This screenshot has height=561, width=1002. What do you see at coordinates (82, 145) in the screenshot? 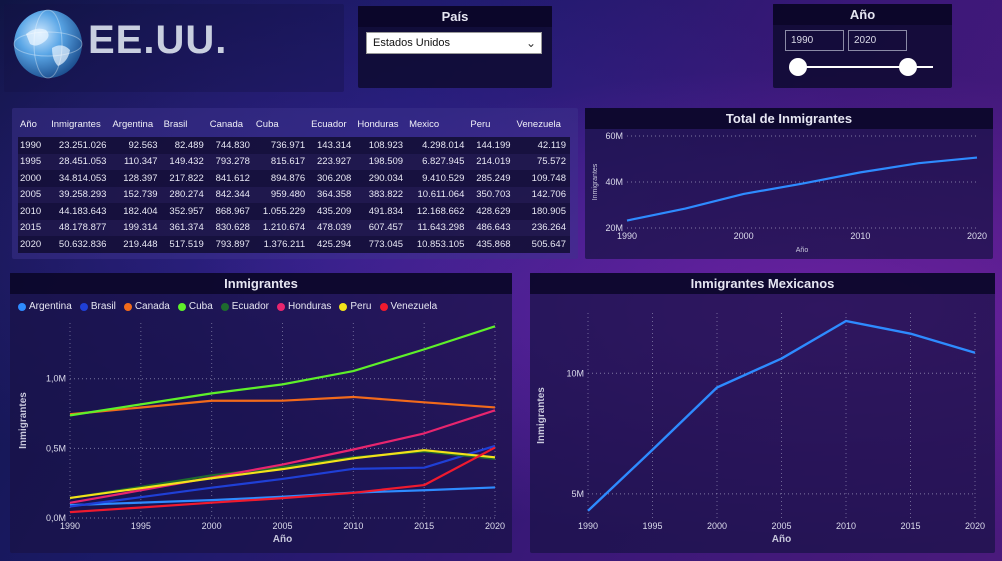
I see `table-cell: 23.251.026` at bounding box center [82, 145].